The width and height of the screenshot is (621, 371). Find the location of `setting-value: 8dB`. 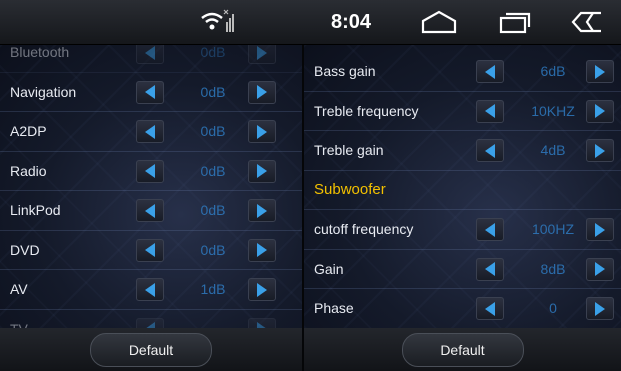

setting-value: 8dB is located at coordinates (553, 268).